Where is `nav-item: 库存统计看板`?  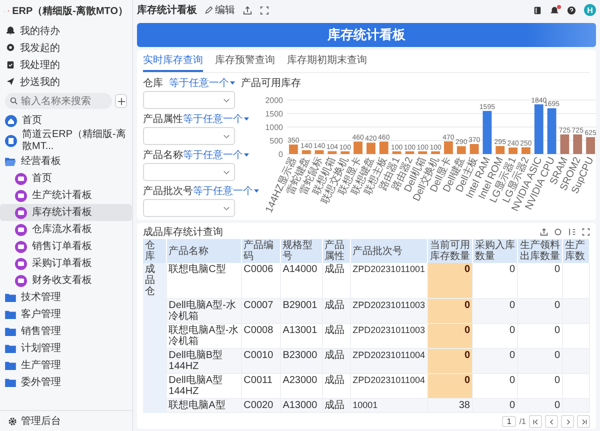 nav-item: 库存统计看板 is located at coordinates (66, 212).